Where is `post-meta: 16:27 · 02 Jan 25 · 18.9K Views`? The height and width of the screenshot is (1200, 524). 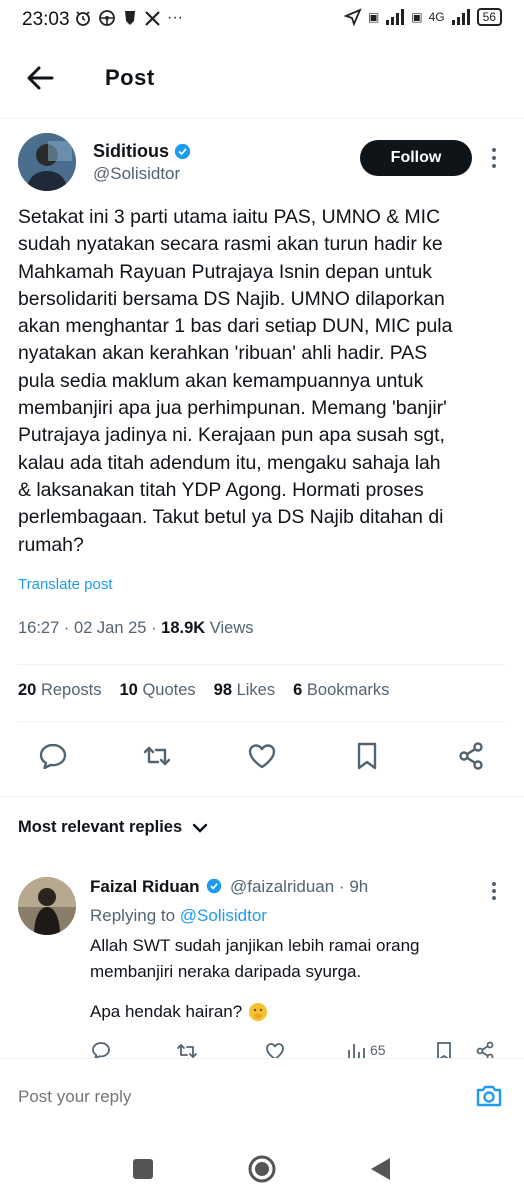
post-meta: 16:27 · 02 Jan 25 · 18.9K Views is located at coordinates (136, 628).